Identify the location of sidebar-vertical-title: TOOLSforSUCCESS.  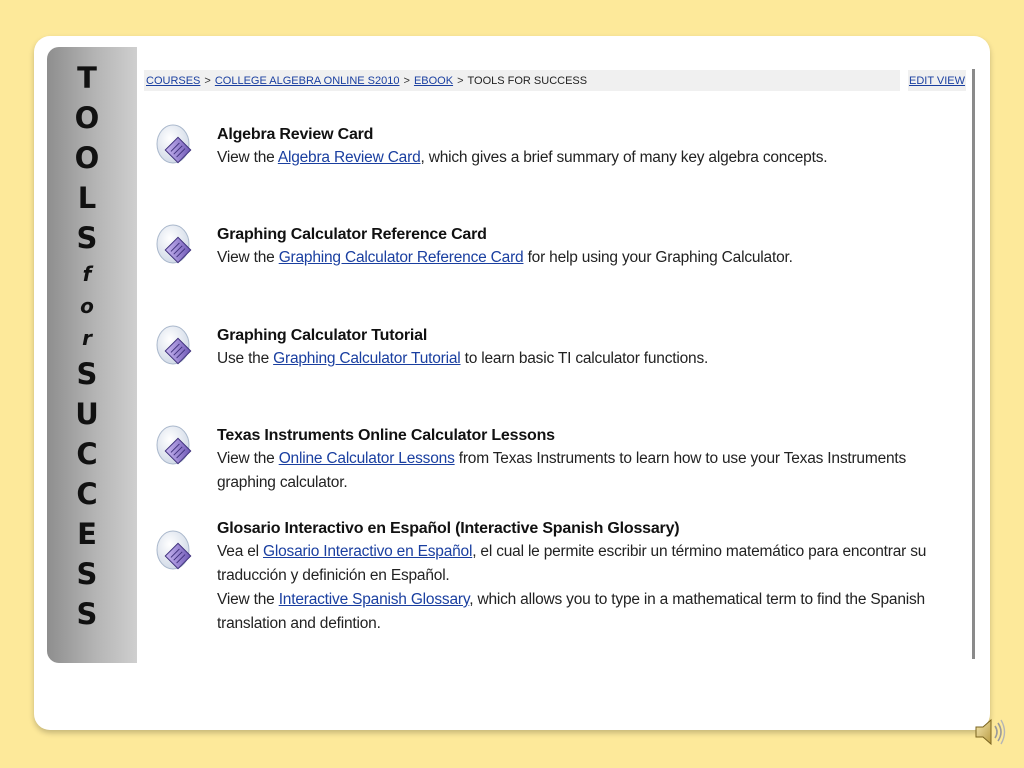
(87, 346).